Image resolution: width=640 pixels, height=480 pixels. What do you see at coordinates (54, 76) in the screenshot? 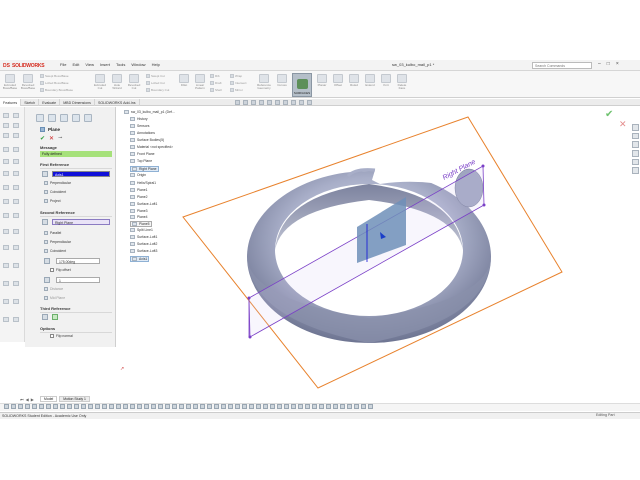
I see `swept-boss-button: Swept Boss/Base` at bounding box center [54, 76].